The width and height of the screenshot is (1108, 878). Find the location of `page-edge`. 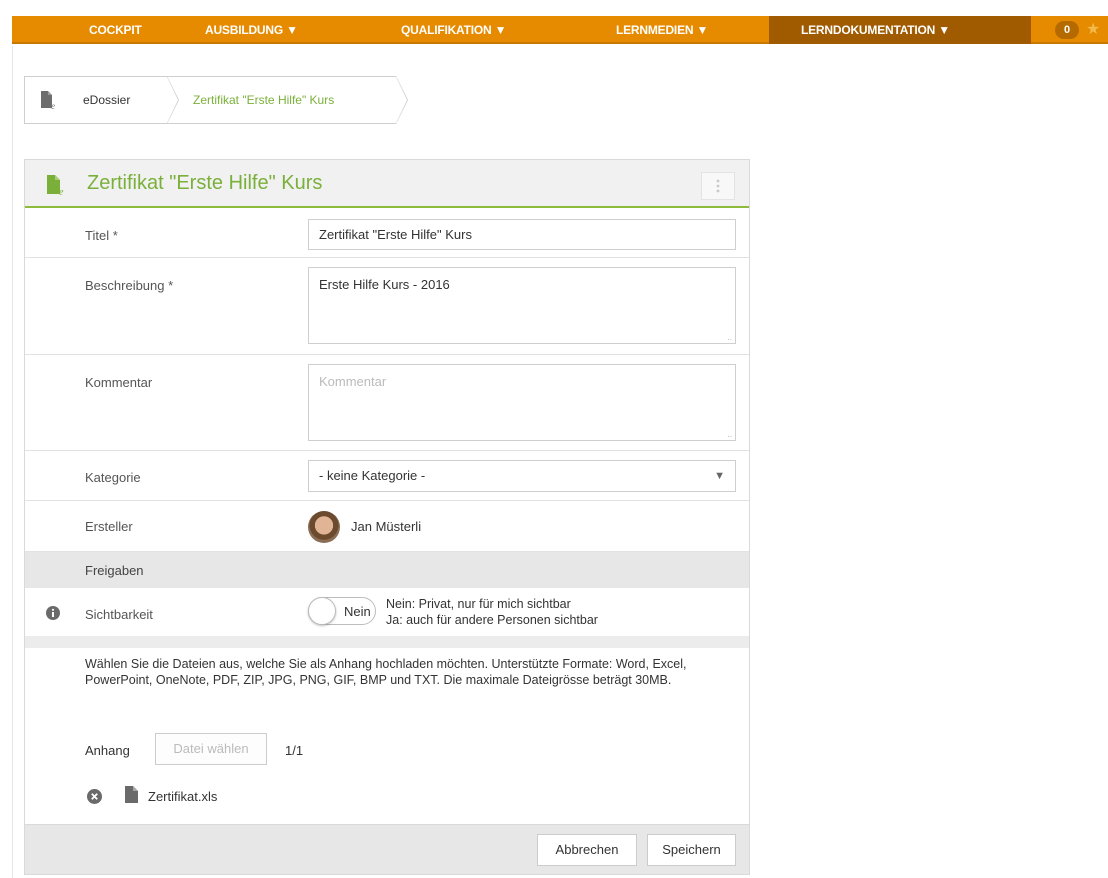

page-edge is located at coordinates (12, 462).